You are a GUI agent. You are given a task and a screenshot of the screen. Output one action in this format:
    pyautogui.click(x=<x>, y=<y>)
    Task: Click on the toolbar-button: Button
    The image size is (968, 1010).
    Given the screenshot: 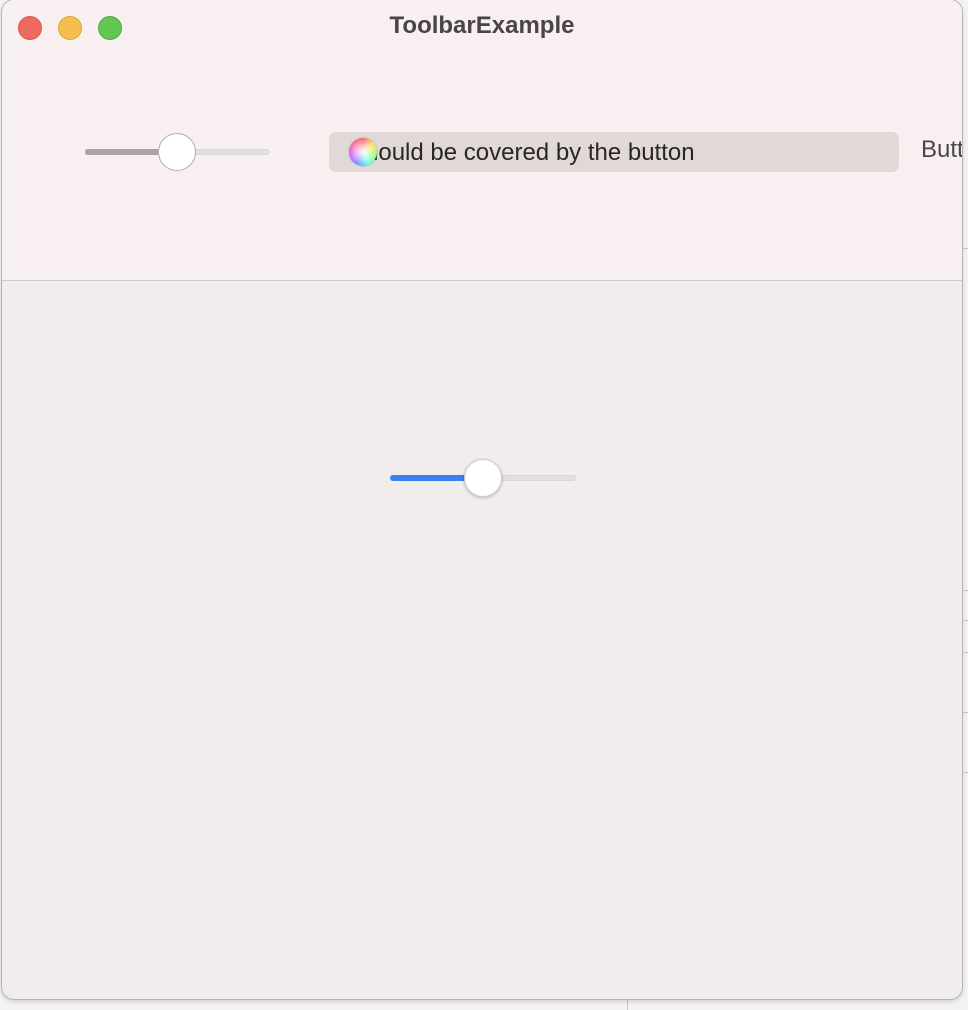 What is the action you would take?
    pyautogui.click(x=941, y=150)
    